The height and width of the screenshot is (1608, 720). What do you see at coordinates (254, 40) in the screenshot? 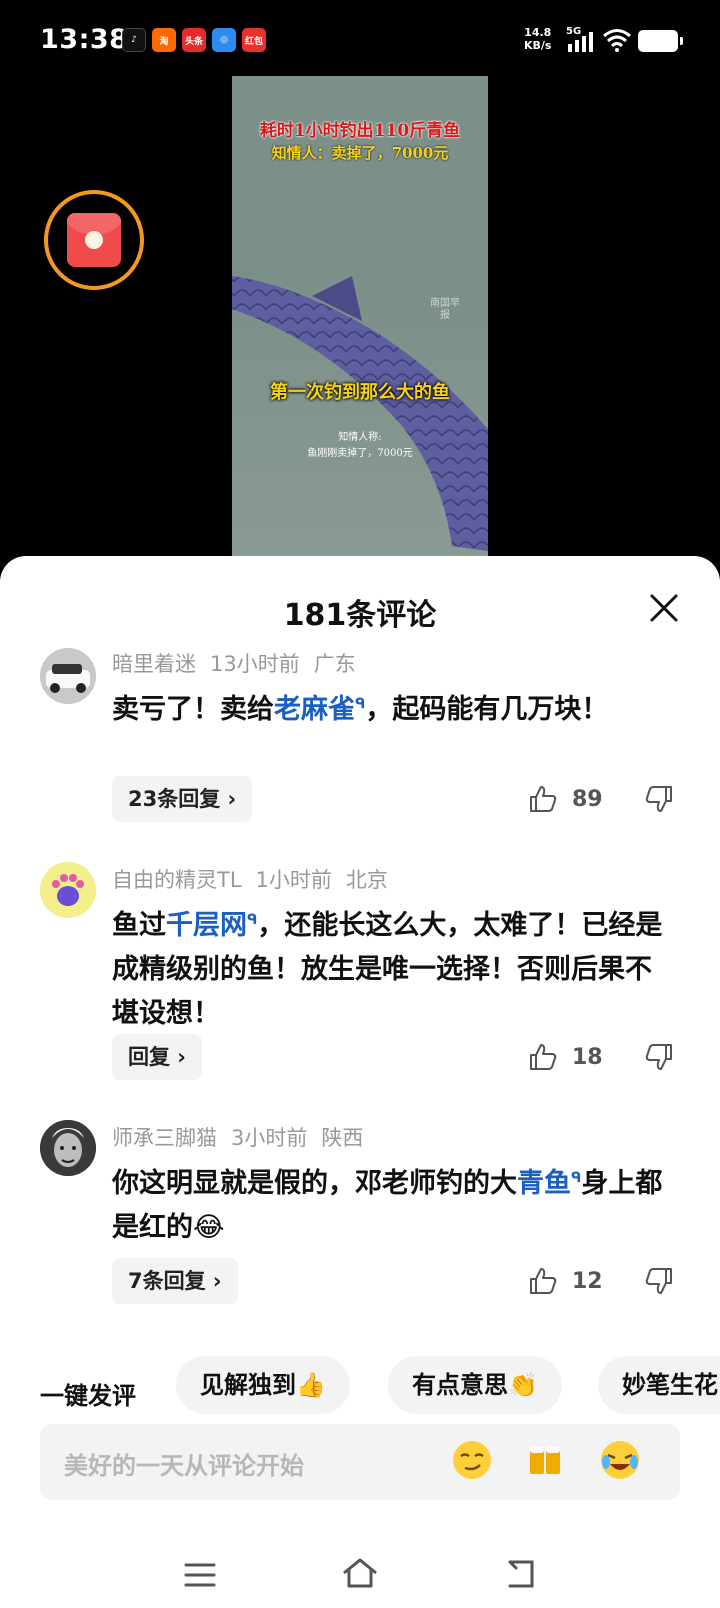
I see `hongbao-app-icon: 红包` at bounding box center [254, 40].